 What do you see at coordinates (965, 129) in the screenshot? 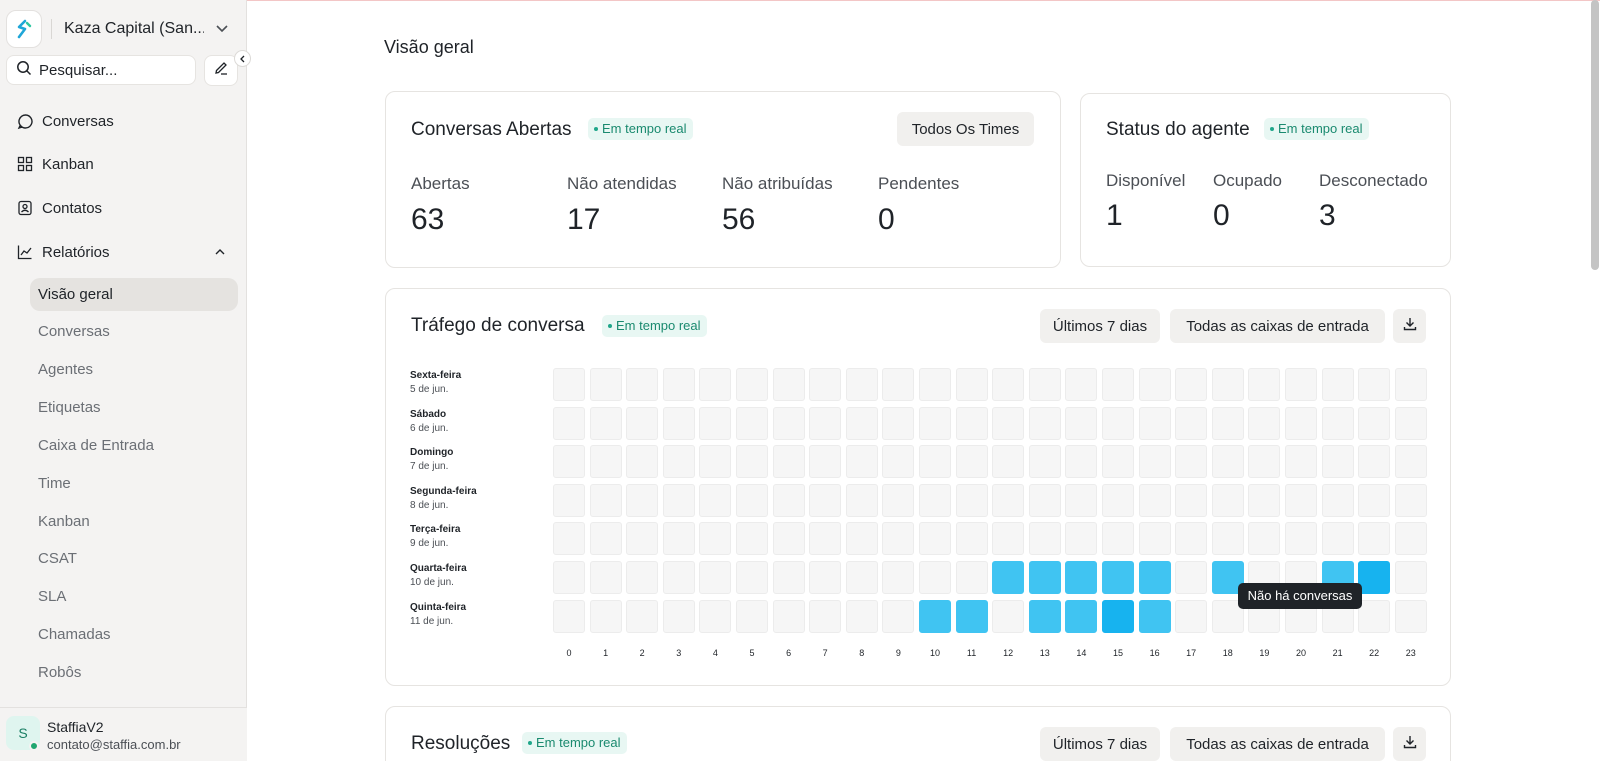
I see `all-teams-button: Todos Os Times` at bounding box center [965, 129].